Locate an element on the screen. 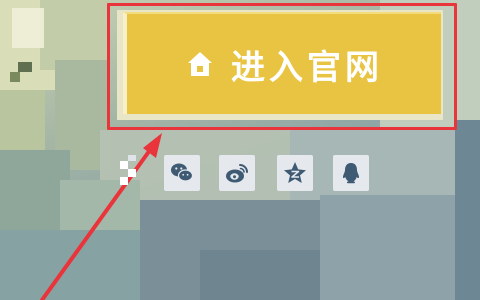 Image resolution: width=480 pixels, height=300 pixels. wechat-icon is located at coordinates (182, 173).